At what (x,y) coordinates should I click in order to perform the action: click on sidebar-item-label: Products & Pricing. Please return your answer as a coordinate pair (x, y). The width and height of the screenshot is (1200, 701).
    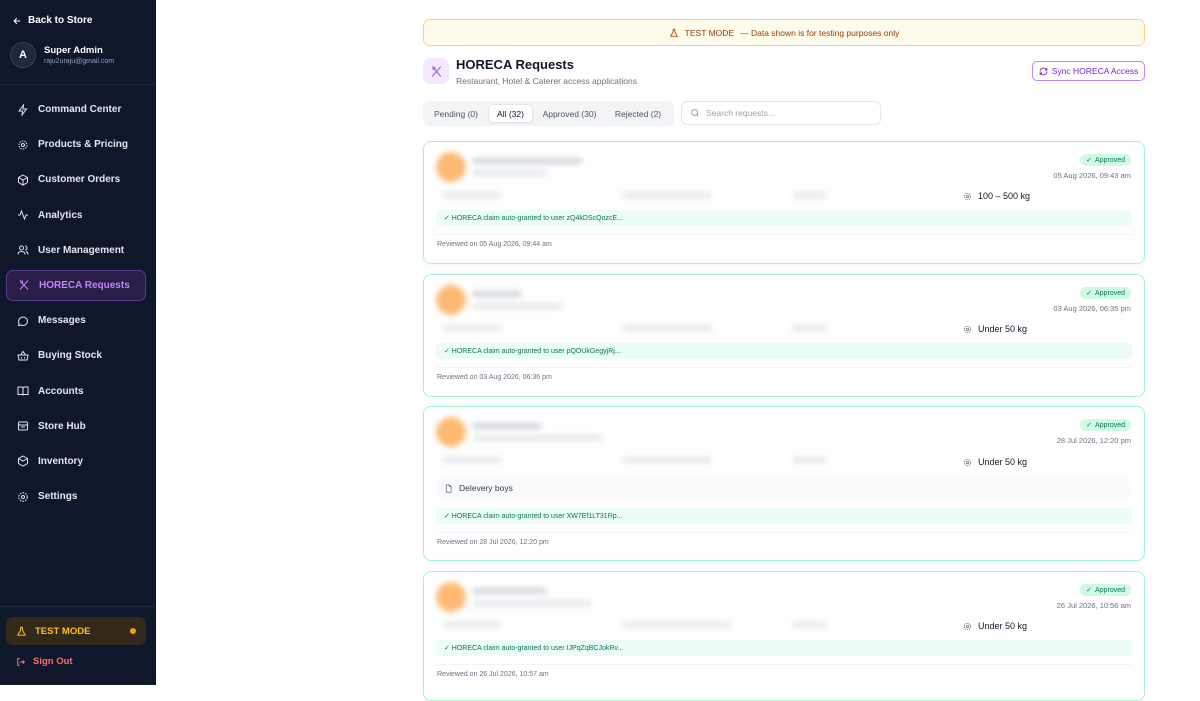
    Looking at the image, I should click on (83, 145).